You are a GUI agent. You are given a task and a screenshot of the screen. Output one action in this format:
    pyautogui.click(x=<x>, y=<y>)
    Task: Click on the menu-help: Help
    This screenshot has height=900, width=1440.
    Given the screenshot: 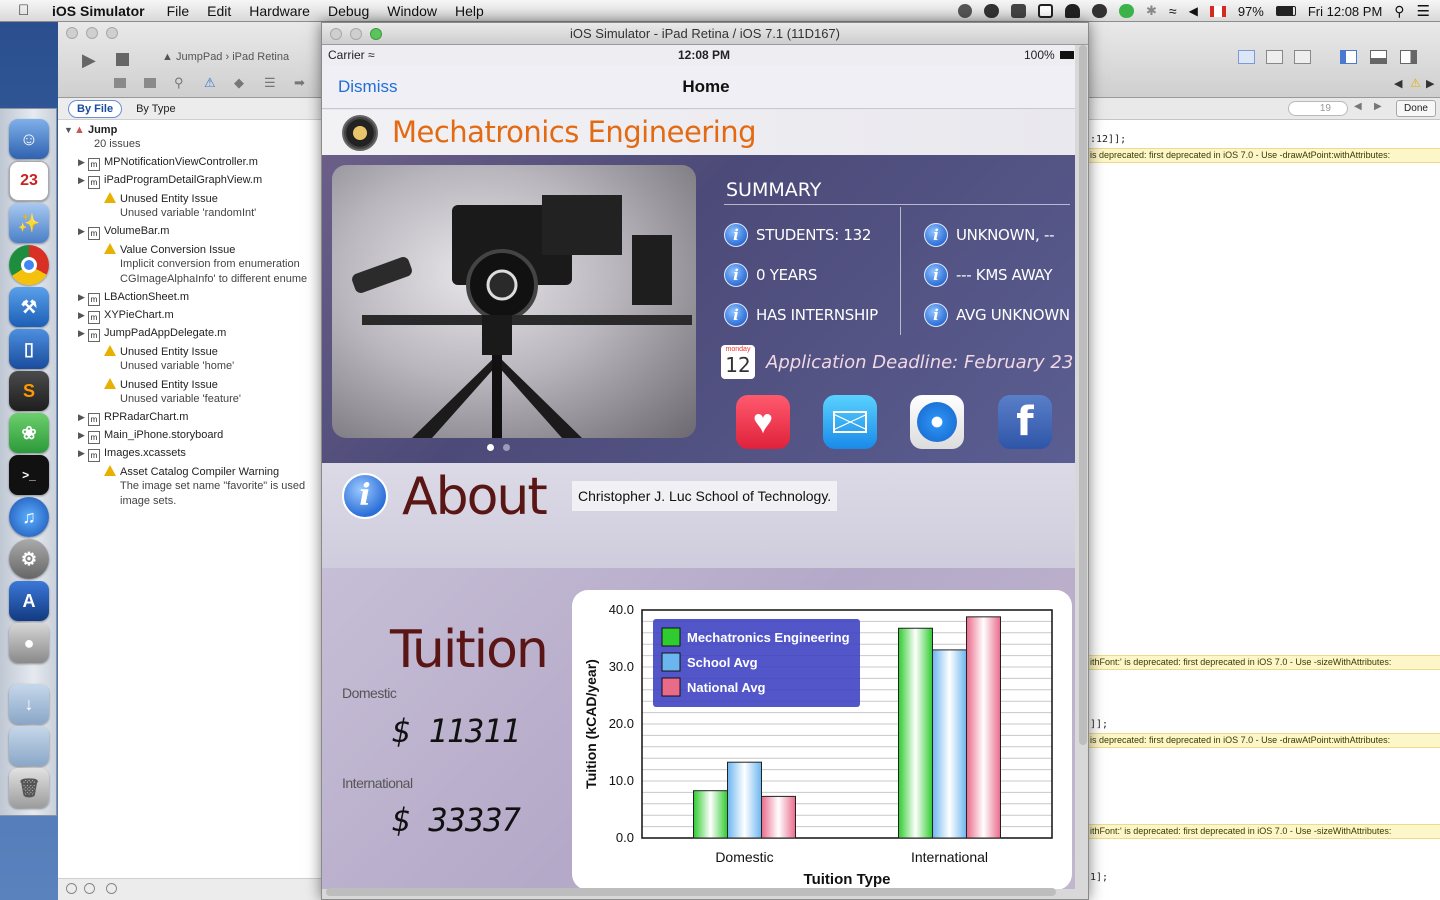 What is the action you would take?
    pyautogui.click(x=469, y=11)
    